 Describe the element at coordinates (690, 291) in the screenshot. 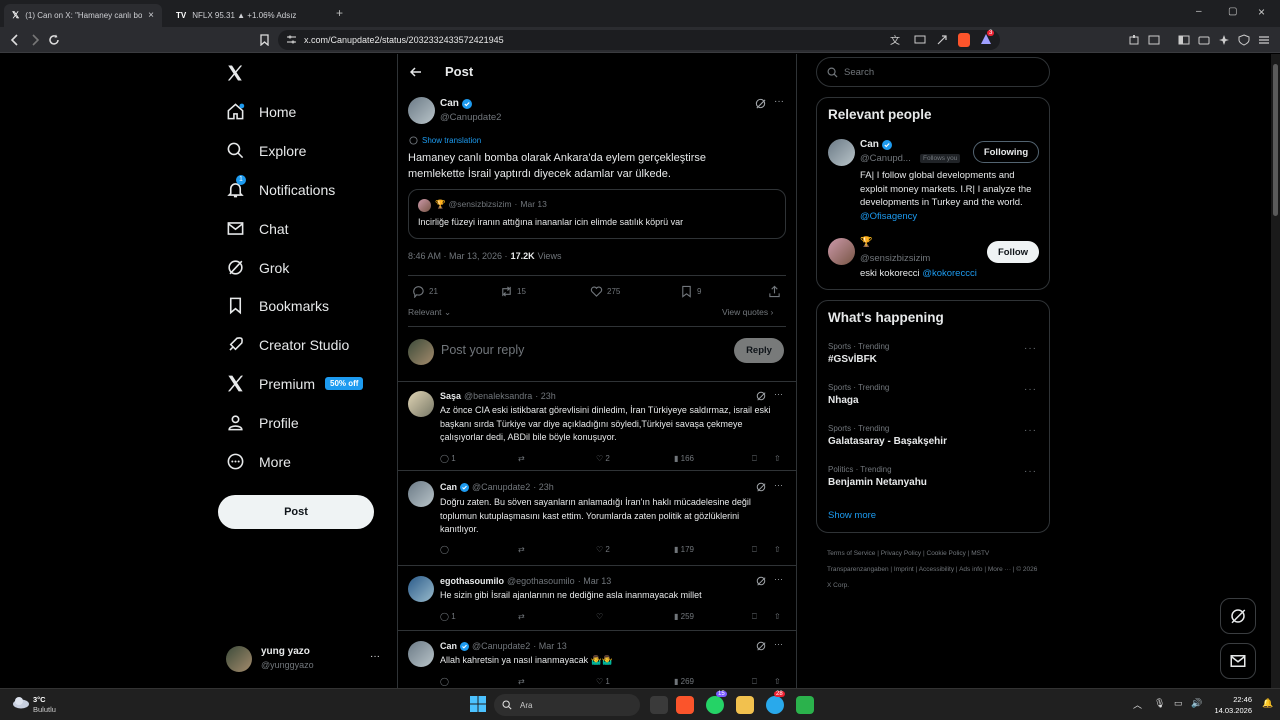

I see `bookmark-button: 9` at that location.